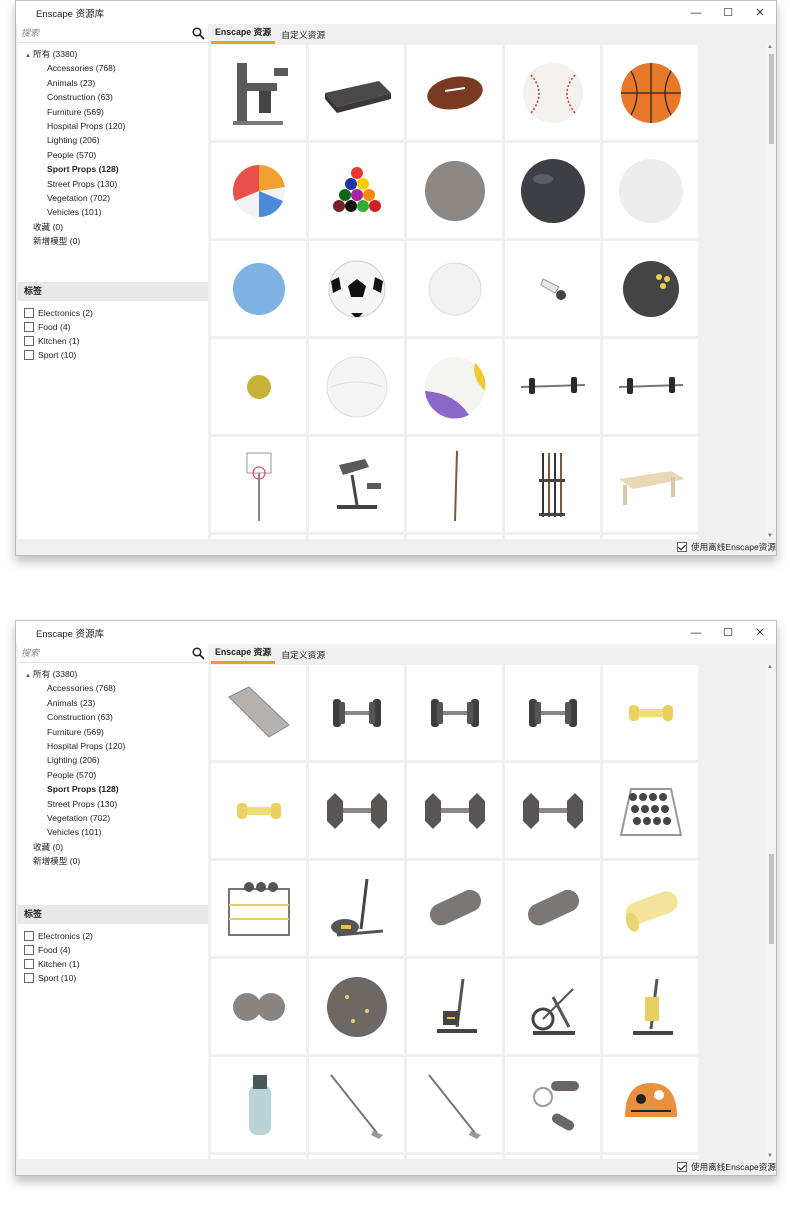 This screenshot has width=790, height=1231. What do you see at coordinates (696, 12) in the screenshot?
I see `minimize-button: —` at bounding box center [696, 12].